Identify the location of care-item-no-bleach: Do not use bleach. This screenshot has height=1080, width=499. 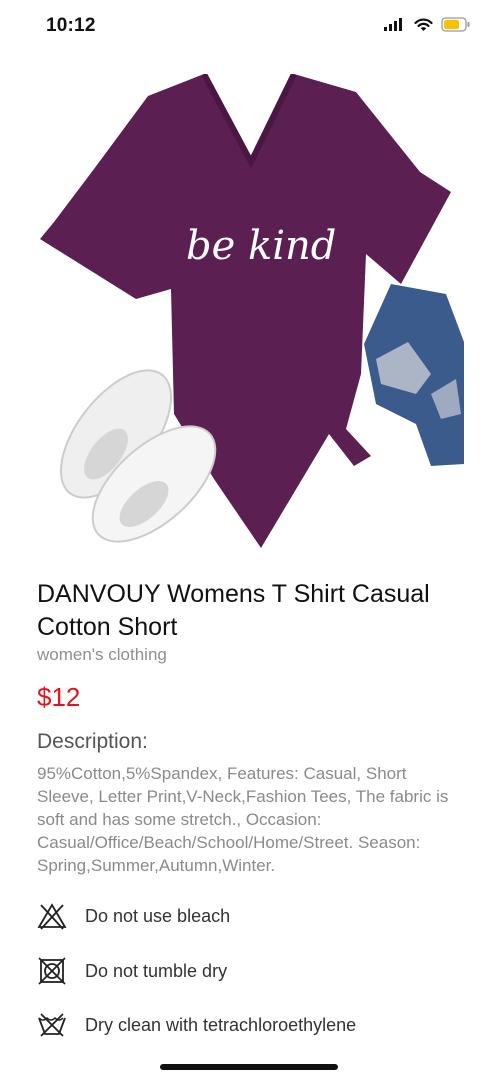
(133, 916).